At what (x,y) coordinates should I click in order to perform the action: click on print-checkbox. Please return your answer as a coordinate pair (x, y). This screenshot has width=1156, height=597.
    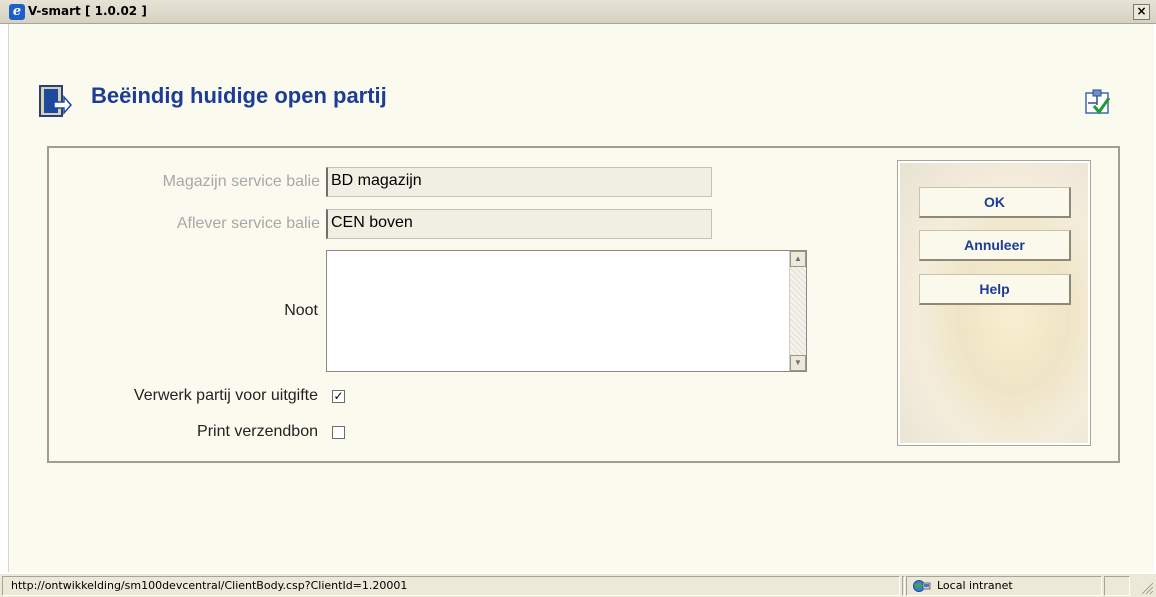
    Looking at the image, I should click on (338, 432).